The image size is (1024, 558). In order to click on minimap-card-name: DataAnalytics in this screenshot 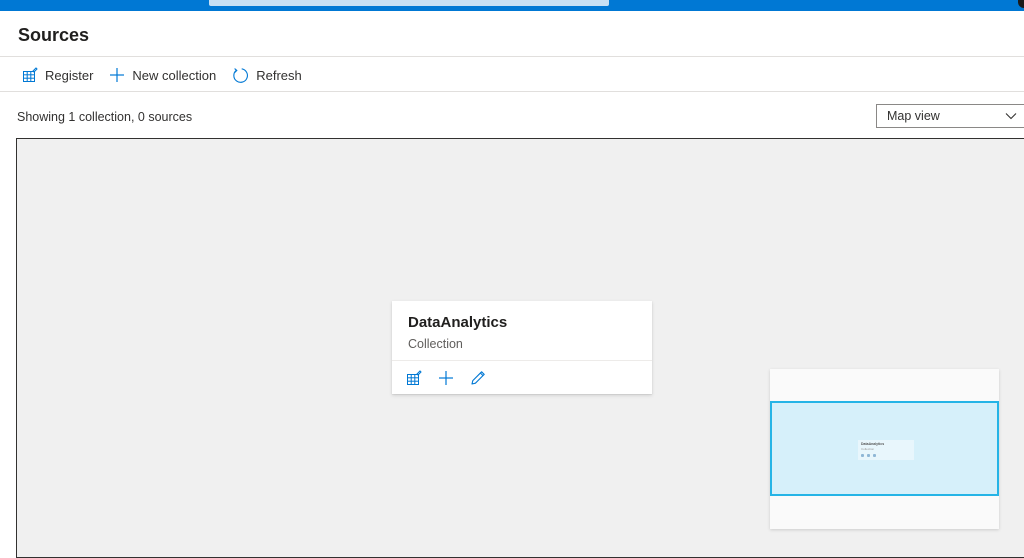, I will do `click(873, 444)`.